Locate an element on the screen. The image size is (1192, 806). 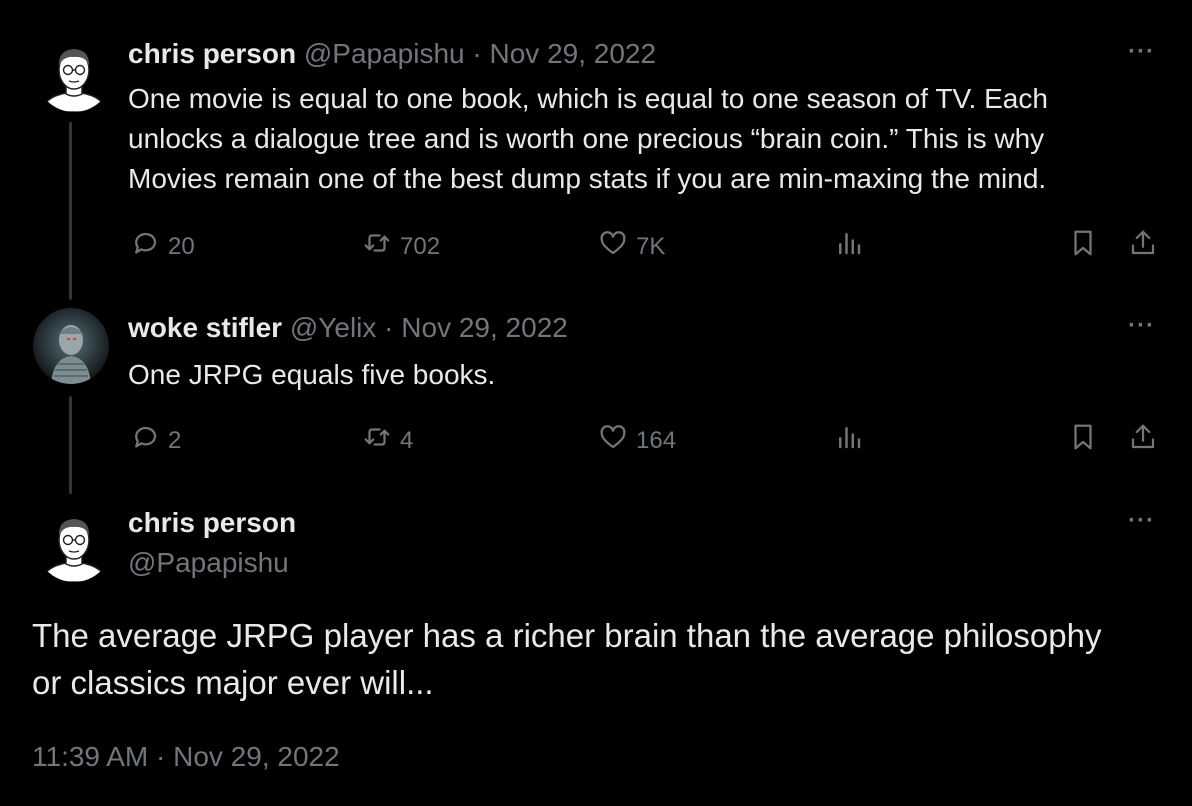
avatar-woke-stifler is located at coordinates (71, 346).